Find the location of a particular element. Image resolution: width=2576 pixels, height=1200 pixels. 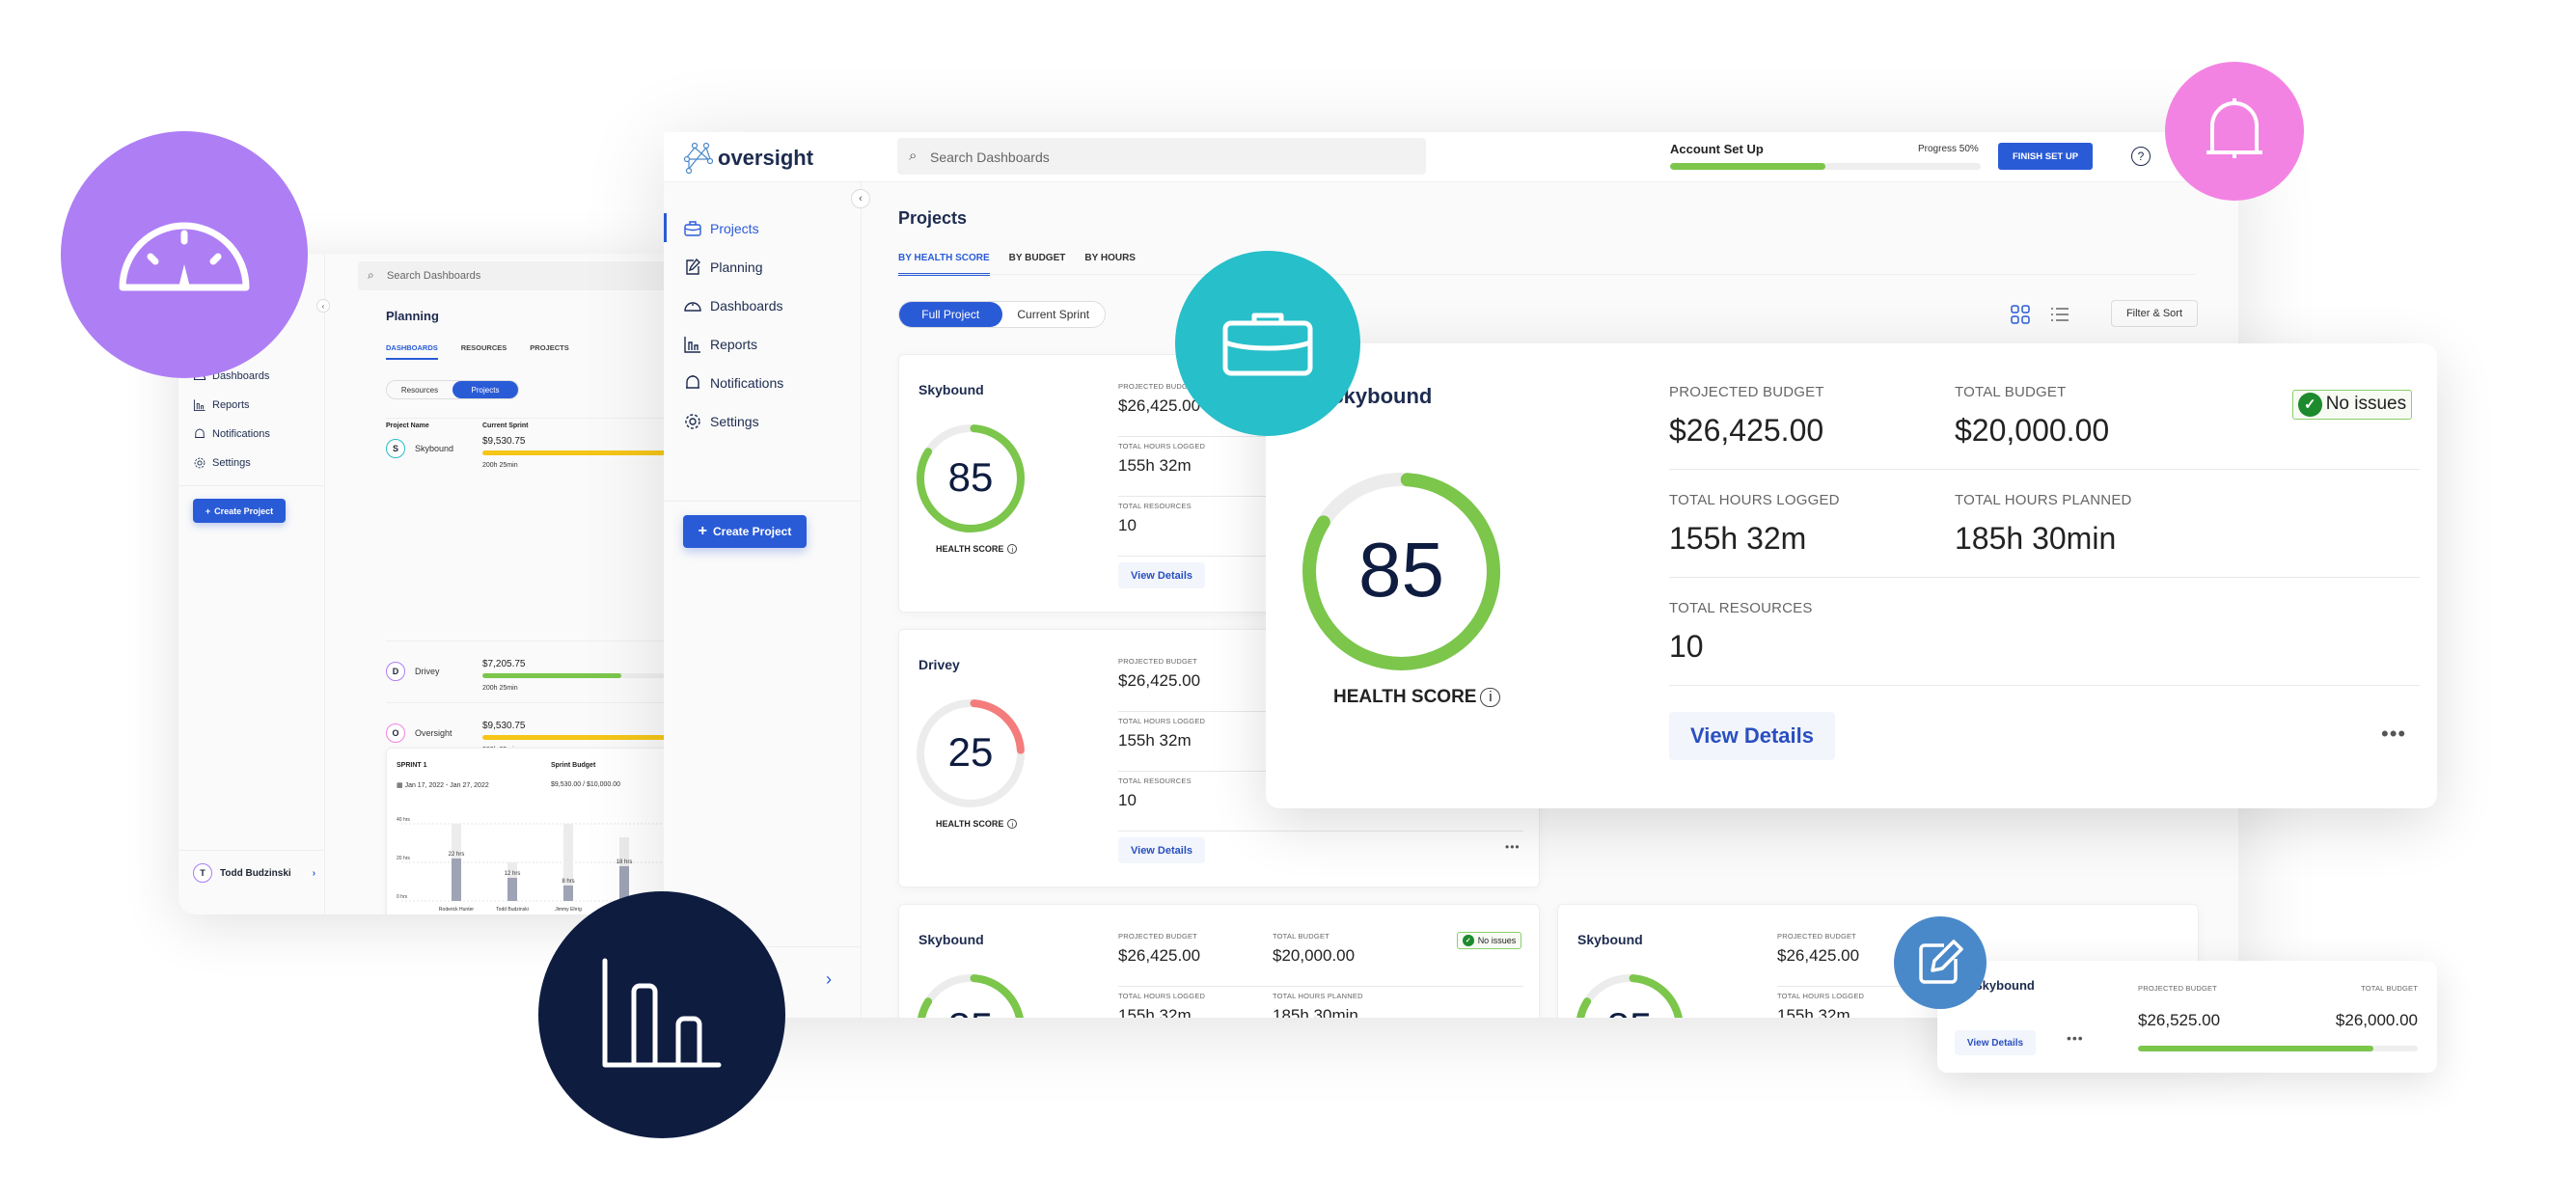

nav-item-dashboards: Dashboards is located at coordinates (733, 305).